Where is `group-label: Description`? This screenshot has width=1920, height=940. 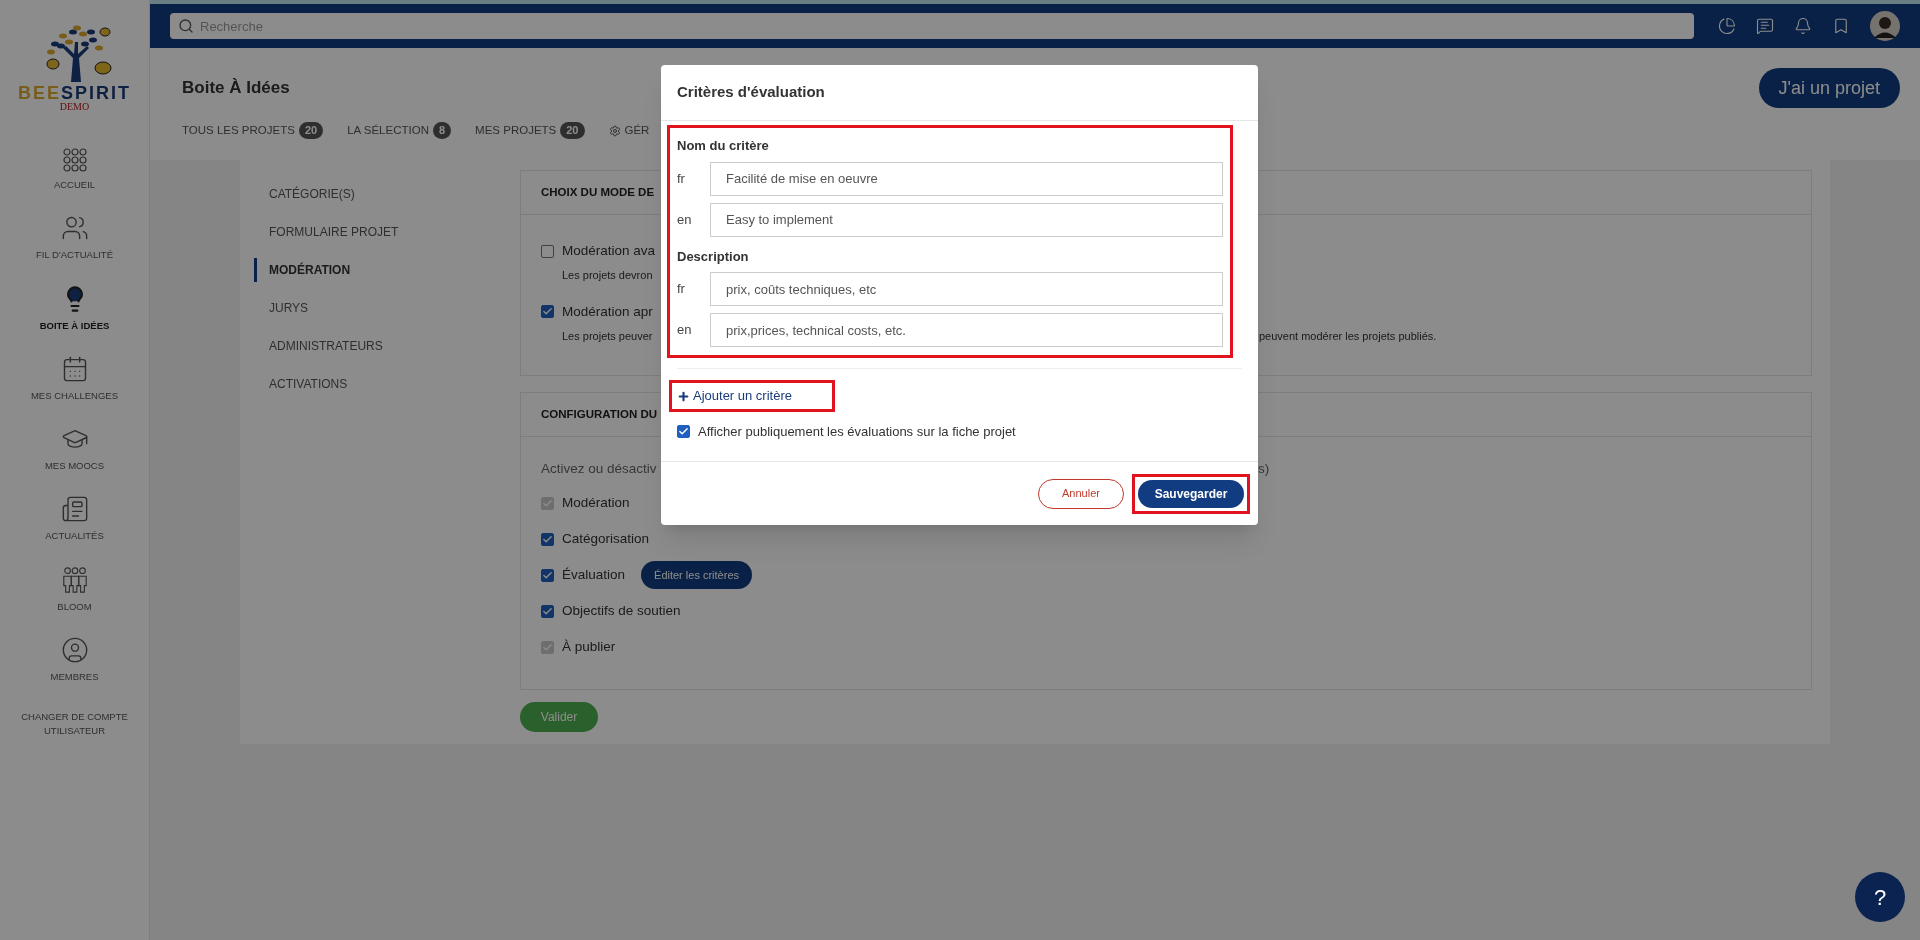 group-label: Description is located at coordinates (713, 256).